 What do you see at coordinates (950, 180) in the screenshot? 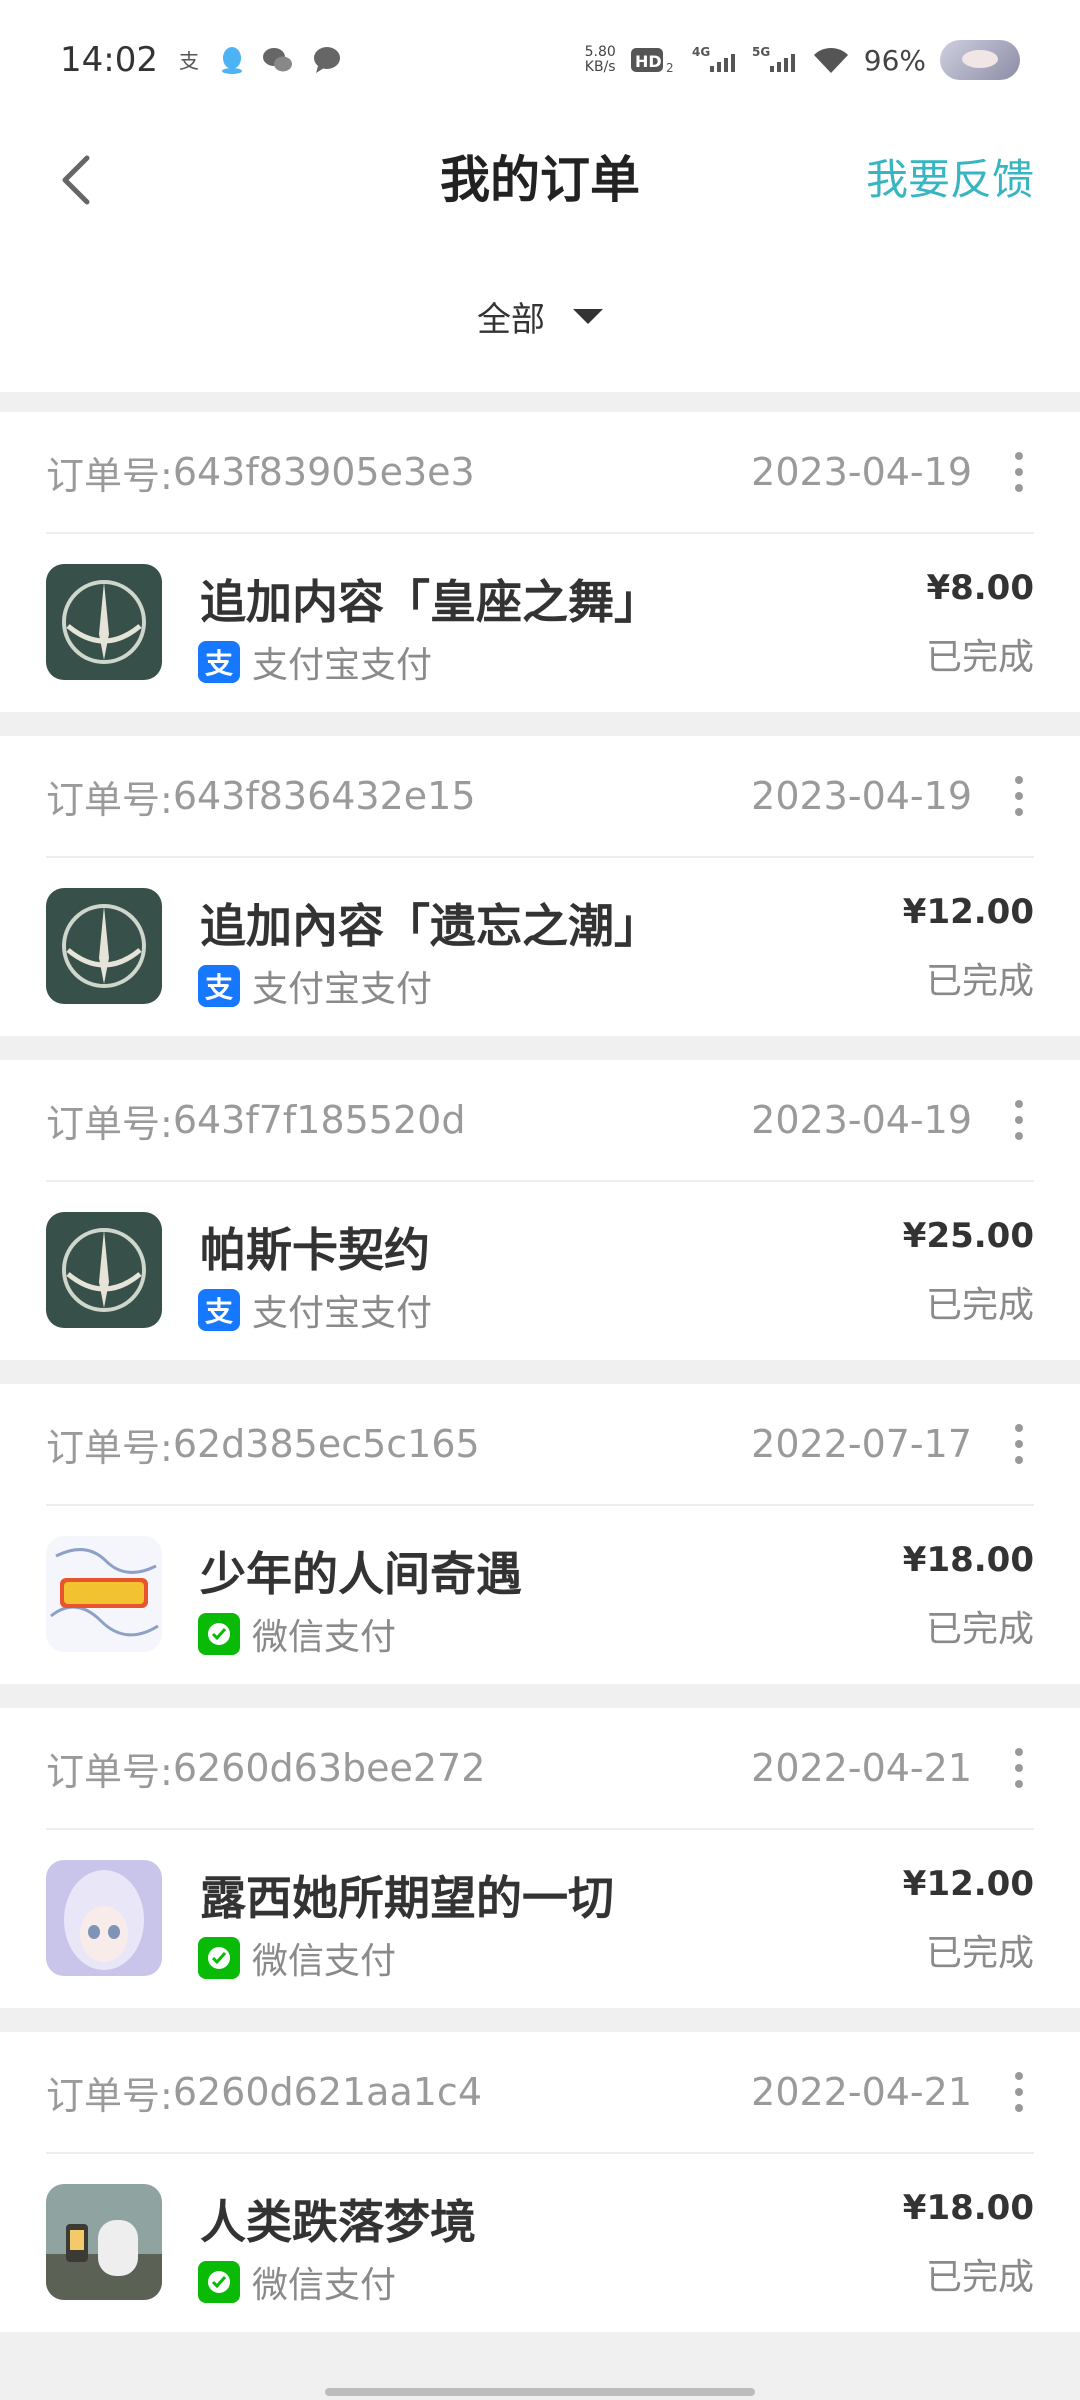
I see `feedback-button: 我要反馈` at bounding box center [950, 180].